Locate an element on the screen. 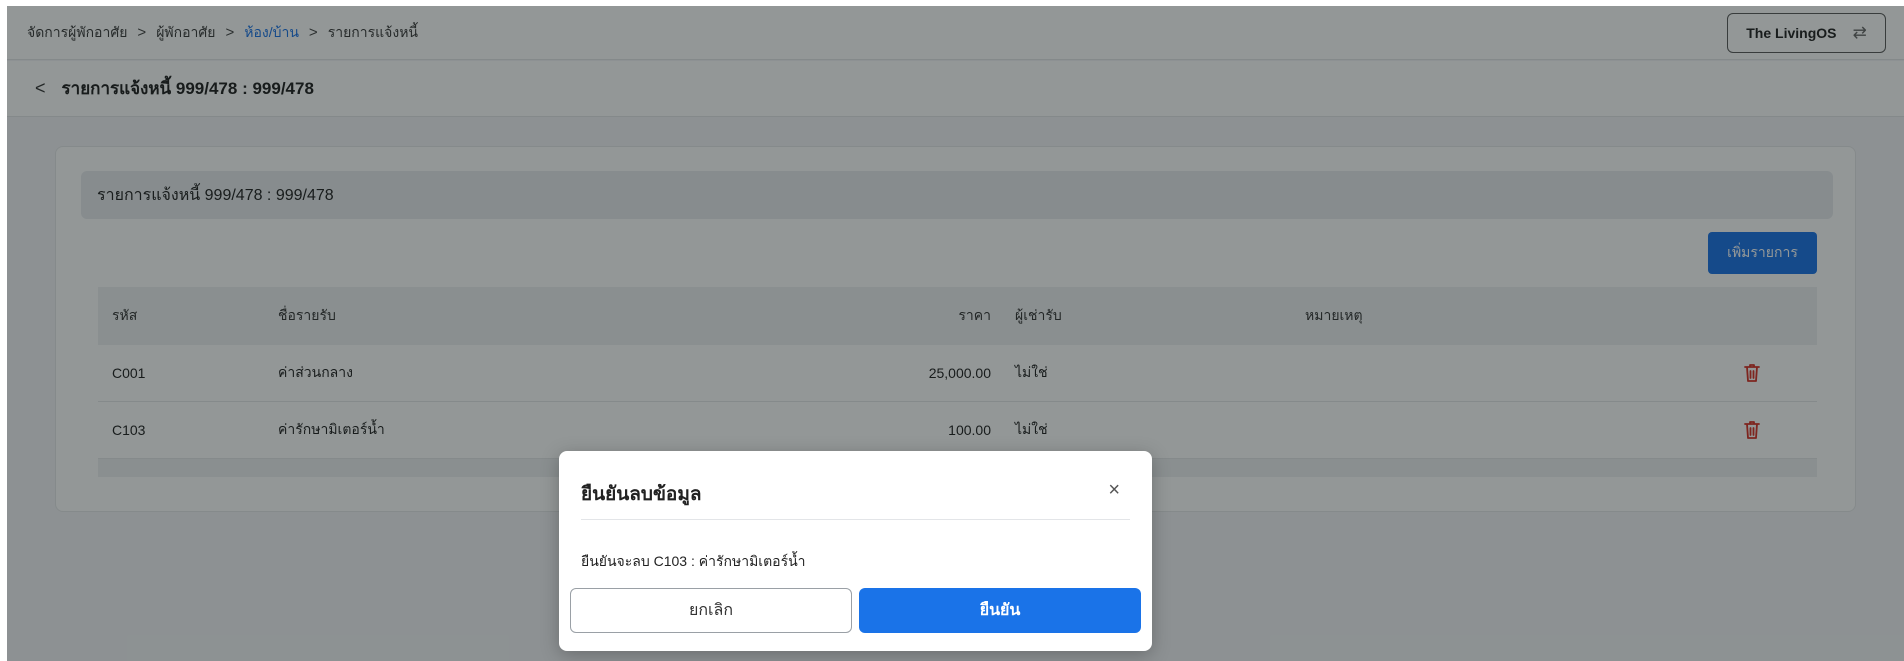 This screenshot has width=1904, height=661. cancel-button: ยกเลิก is located at coordinates (711, 610).